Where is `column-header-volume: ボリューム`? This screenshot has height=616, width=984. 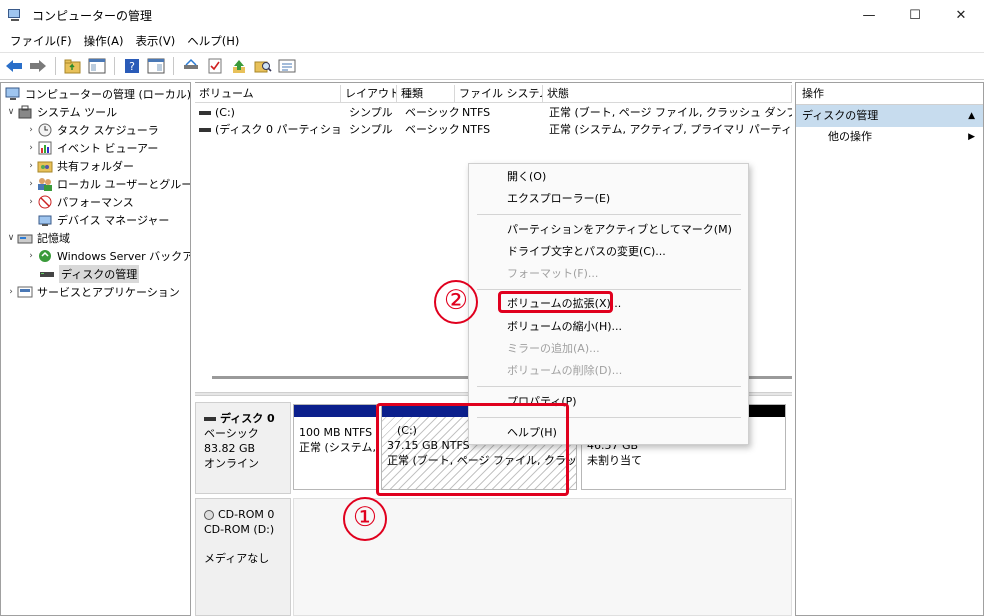 column-header-volume: ボリューム is located at coordinates (268, 94).